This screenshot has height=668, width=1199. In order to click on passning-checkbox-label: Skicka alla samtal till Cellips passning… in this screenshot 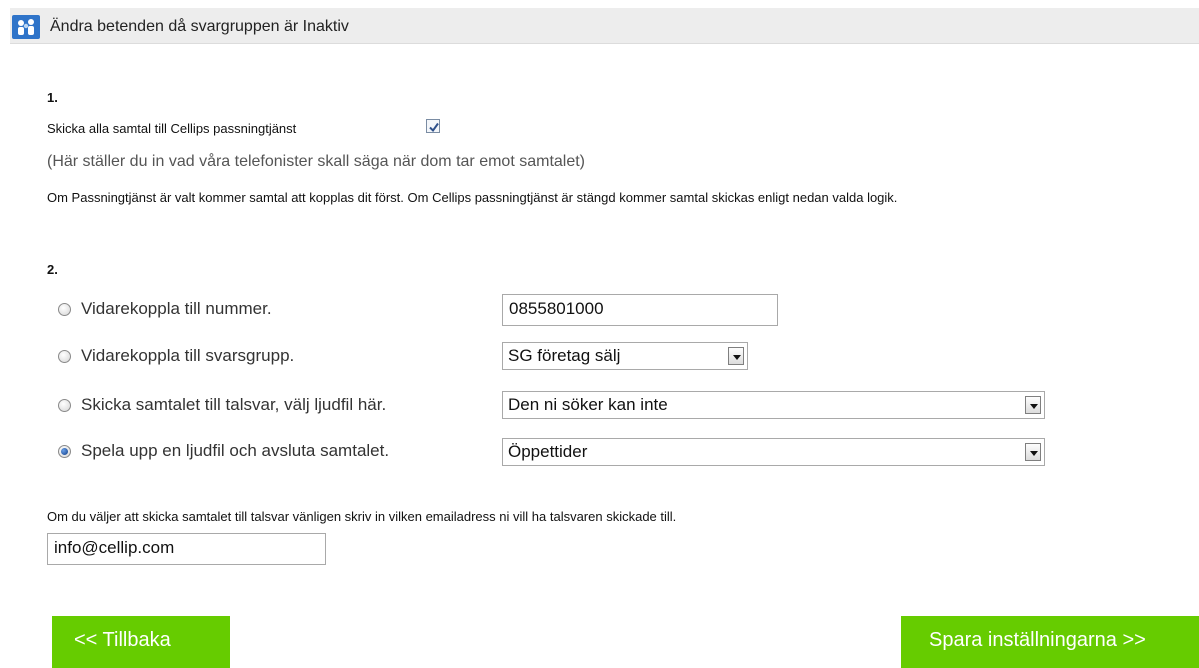, I will do `click(172, 128)`.